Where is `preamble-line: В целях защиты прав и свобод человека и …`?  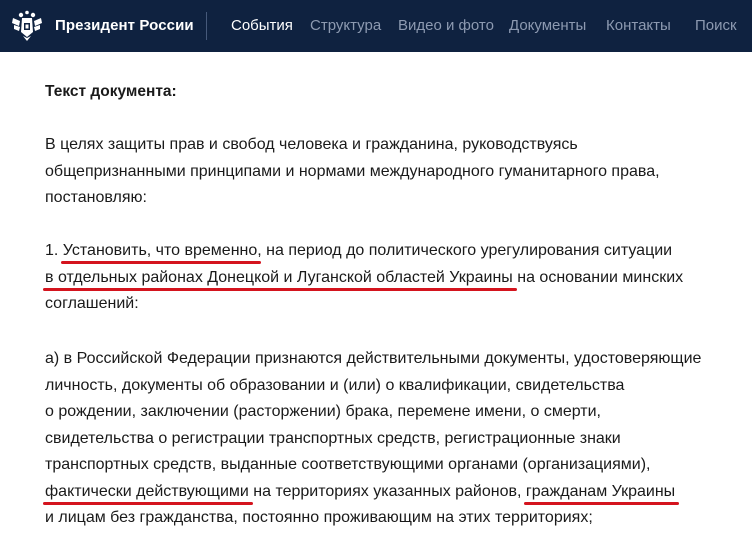
preamble-line: В целях защиты прав и свобод человека и … is located at coordinates (311, 144).